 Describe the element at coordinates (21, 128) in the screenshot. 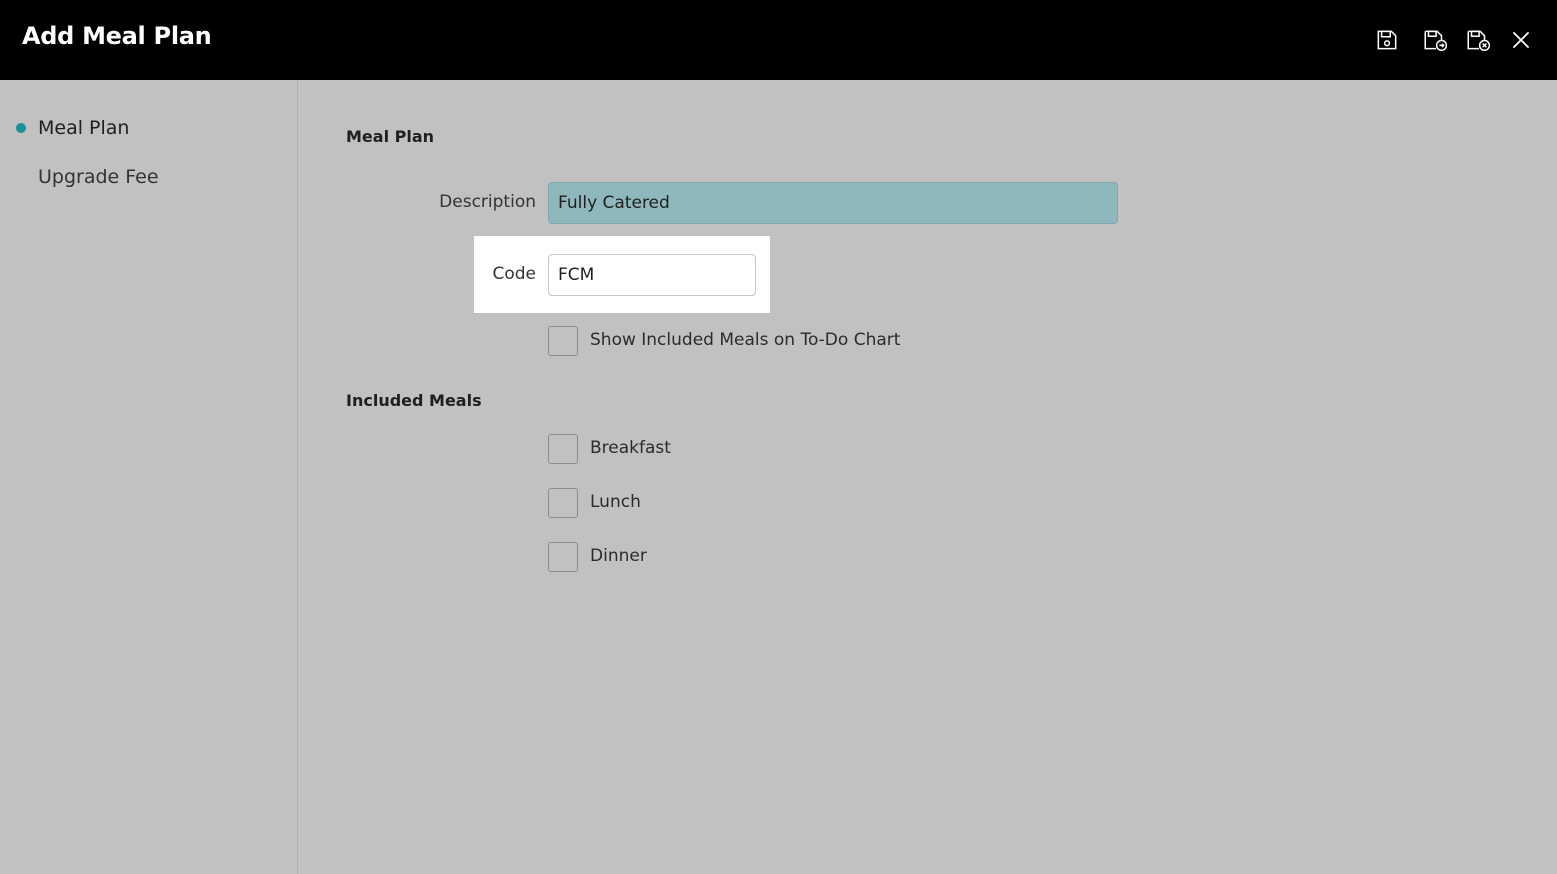

I see `active-indicator-dot` at that location.